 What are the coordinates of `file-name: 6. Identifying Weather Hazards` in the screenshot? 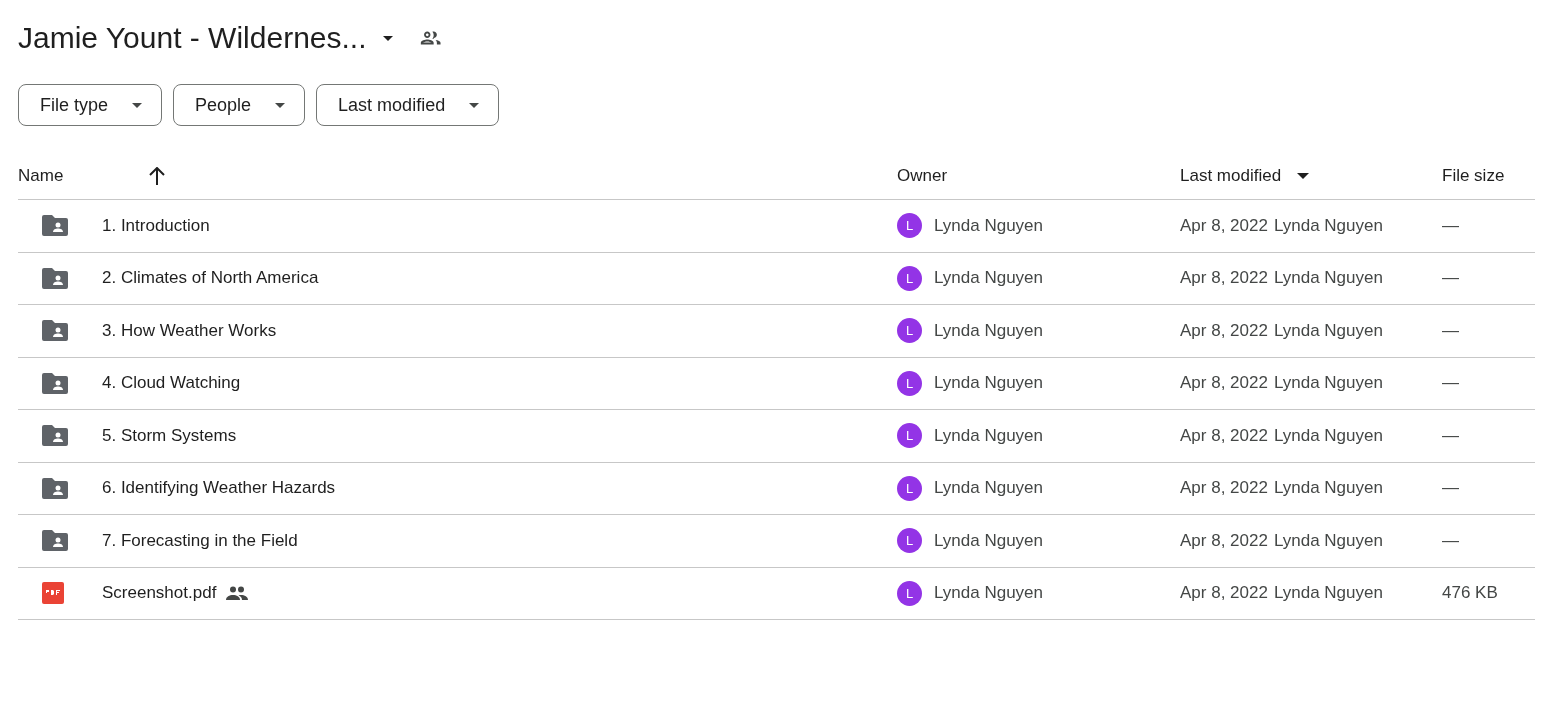 It's located at (219, 488).